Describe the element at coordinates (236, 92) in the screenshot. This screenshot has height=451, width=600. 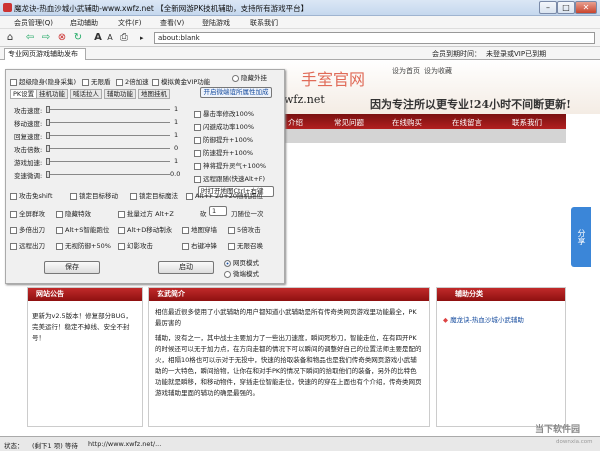
I see `microclient-link: 开启微端谊所属性加成` at that location.